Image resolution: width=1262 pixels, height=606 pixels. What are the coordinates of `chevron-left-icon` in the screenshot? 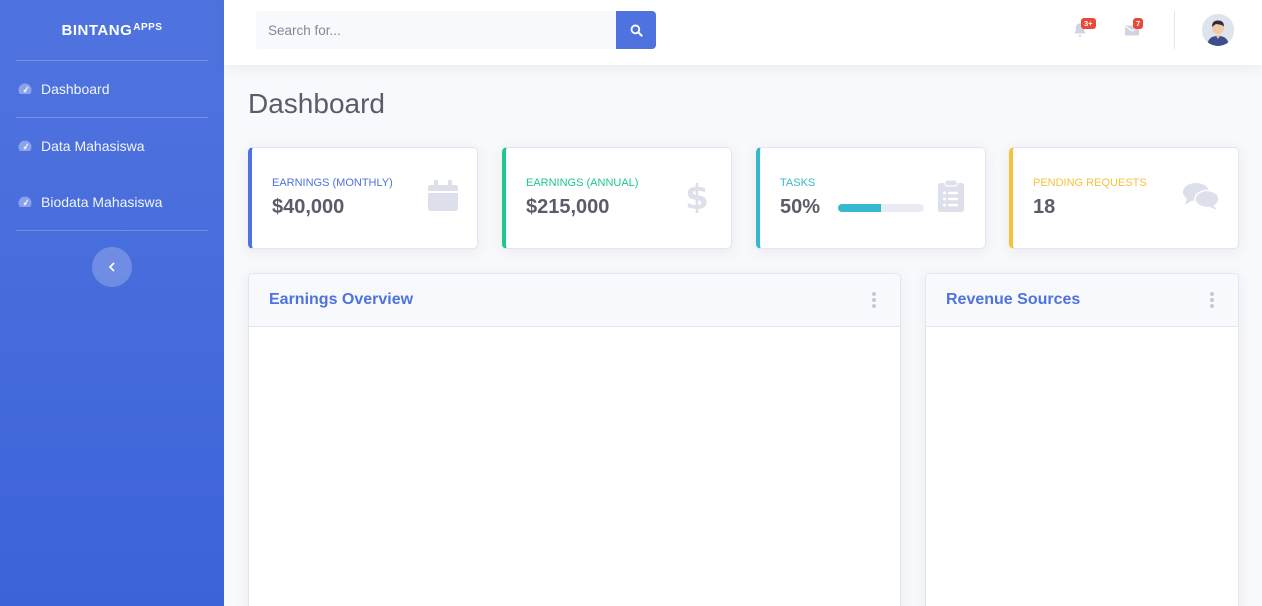 It's located at (112, 267).